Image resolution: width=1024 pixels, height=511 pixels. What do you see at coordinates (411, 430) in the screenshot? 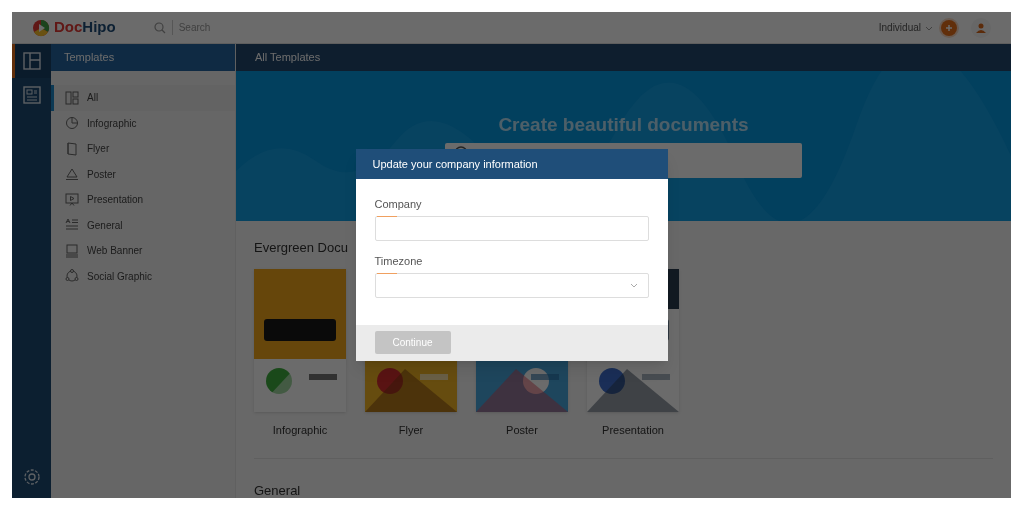
I see `card-label: Flyer` at bounding box center [411, 430].